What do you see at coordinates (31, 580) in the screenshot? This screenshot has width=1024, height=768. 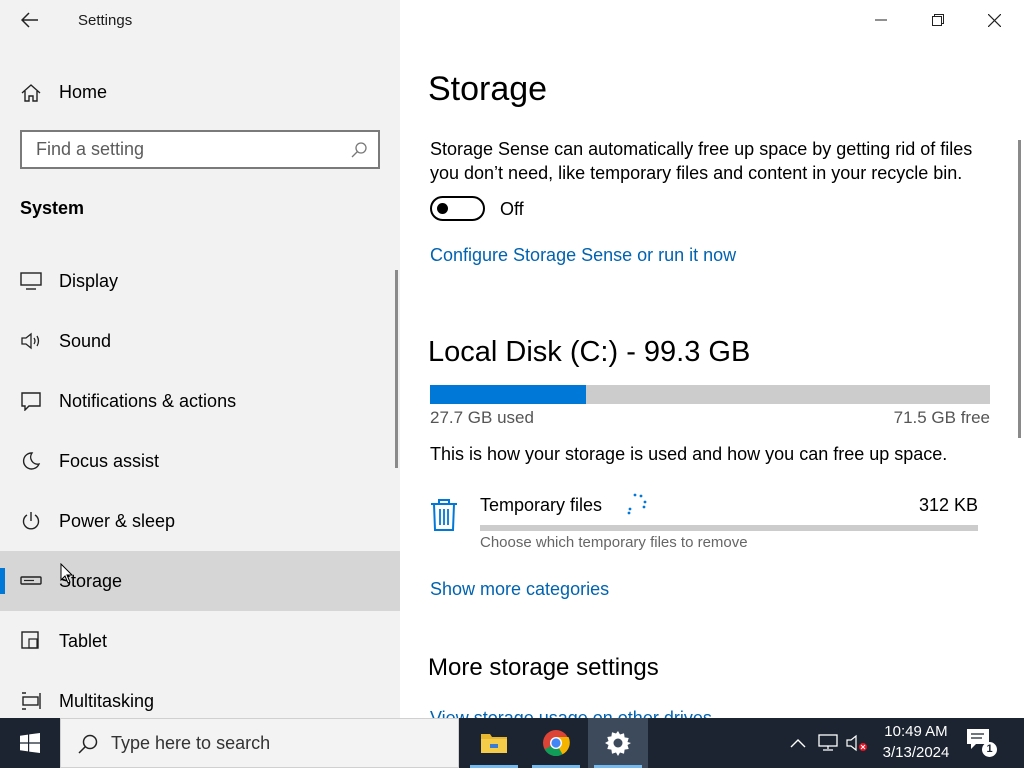 I see `drive-icon` at bounding box center [31, 580].